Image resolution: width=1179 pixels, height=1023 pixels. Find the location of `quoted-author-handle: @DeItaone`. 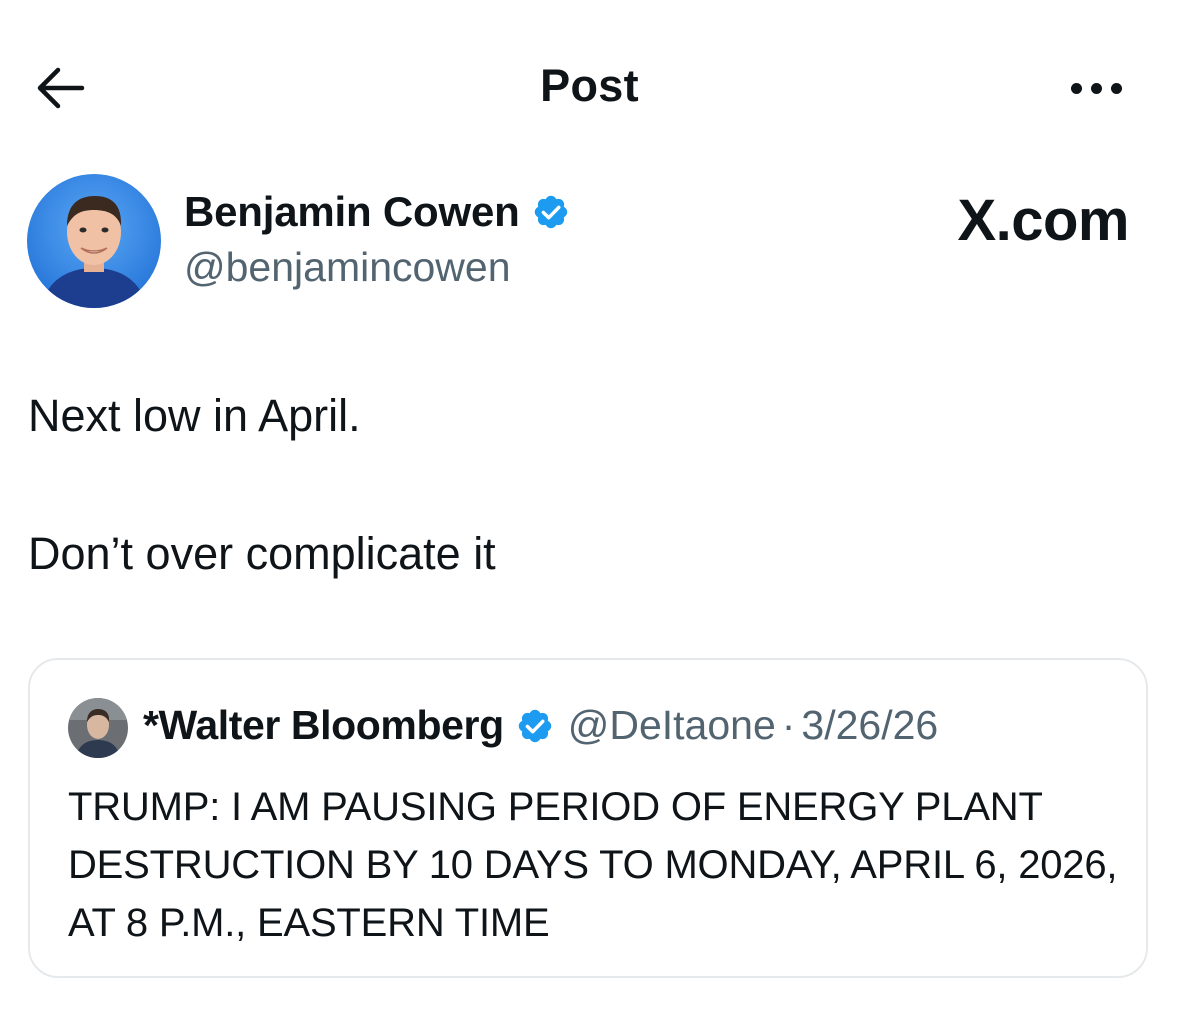

quoted-author-handle: @DeItaone is located at coordinates (672, 725).